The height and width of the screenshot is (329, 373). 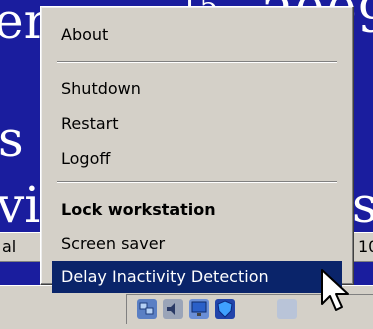 What do you see at coordinates (197, 35) in the screenshot?
I see `menu-item-about: About` at bounding box center [197, 35].